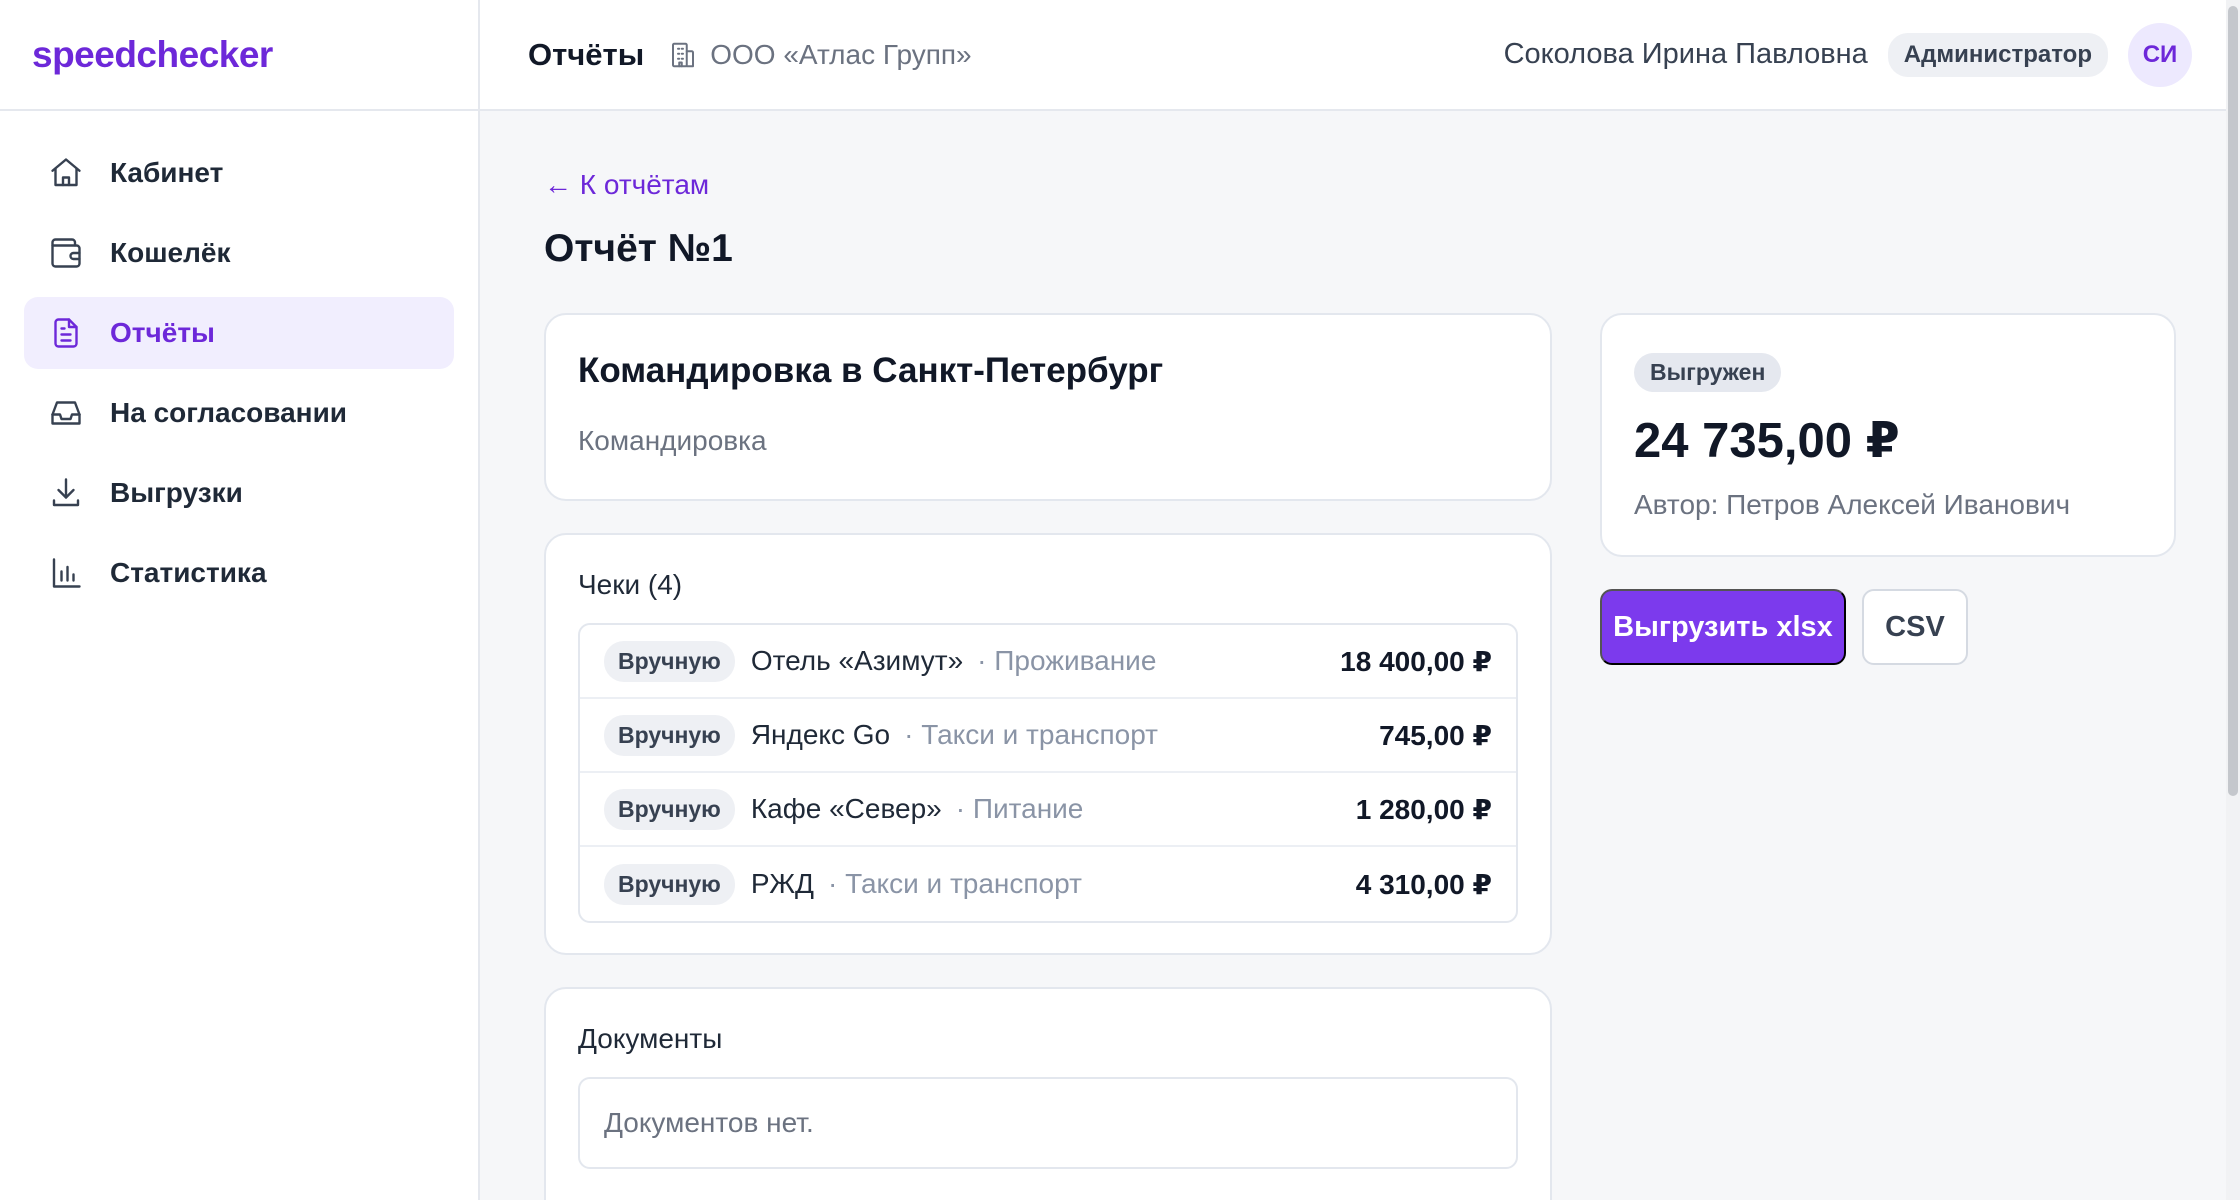 This screenshot has width=2240, height=1200. What do you see at coordinates (1048, 1123) in the screenshot?
I see `documents-empty-state: Документов нет.` at bounding box center [1048, 1123].